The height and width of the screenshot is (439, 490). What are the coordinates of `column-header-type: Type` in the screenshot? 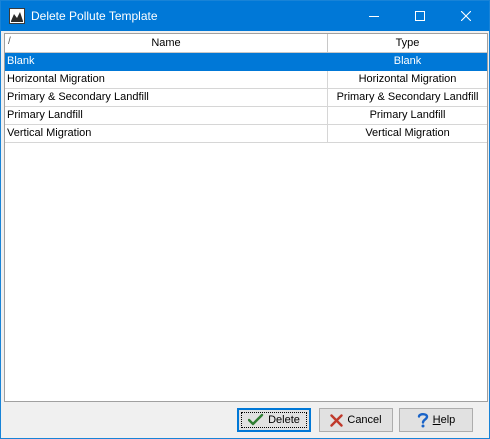 It's located at (407, 43).